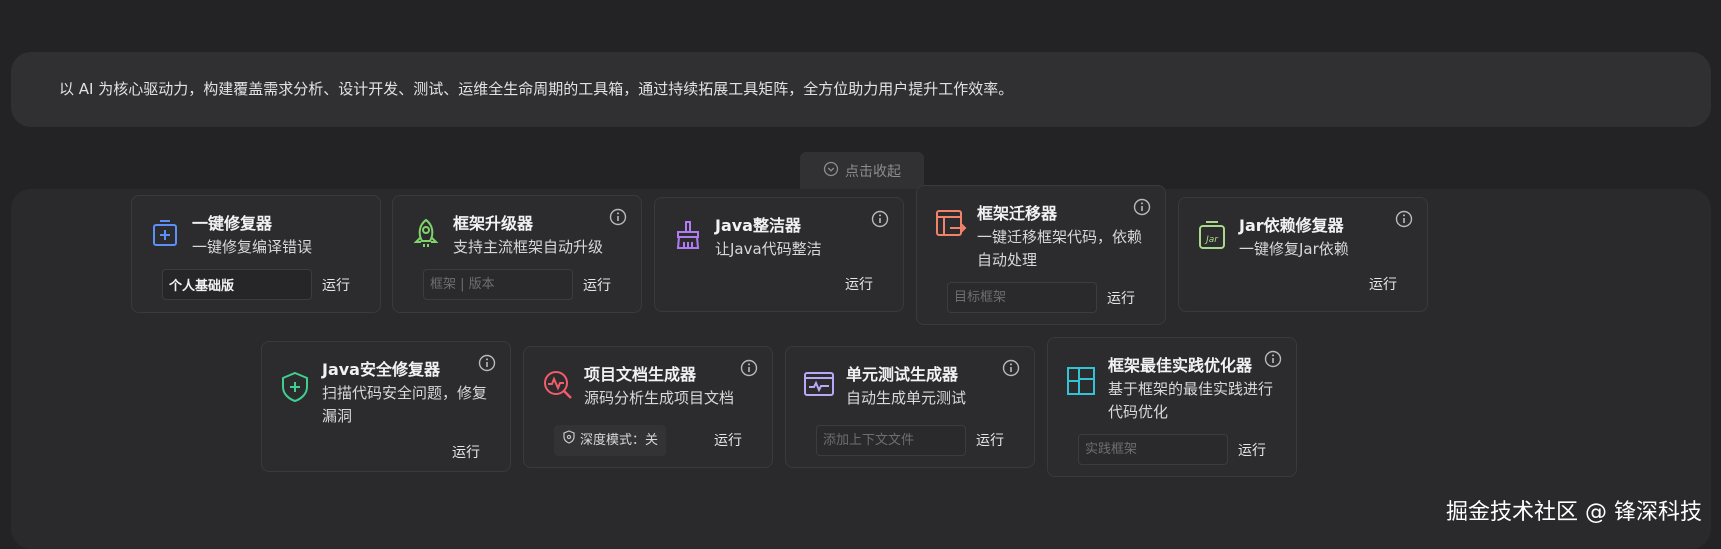 Image resolution: width=1721 pixels, height=549 pixels. I want to click on tool-description: 一键修复编译错误, so click(252, 247).